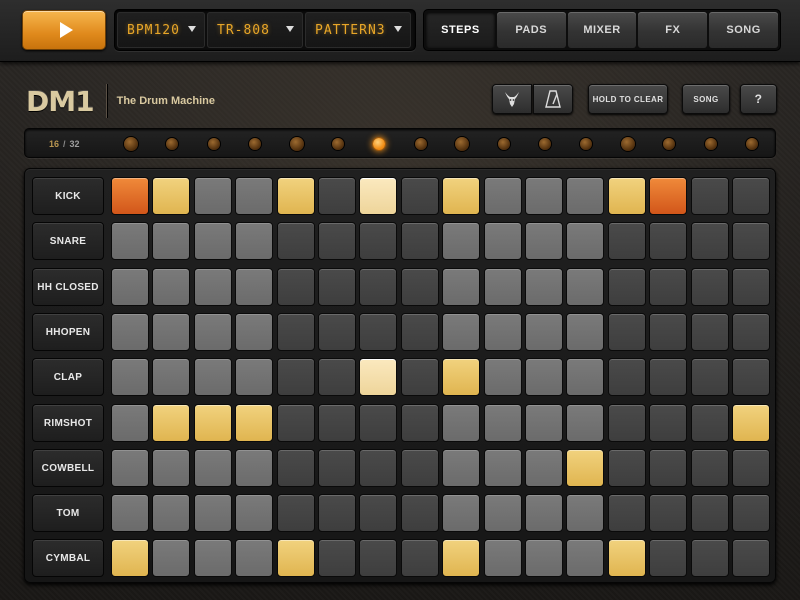 This screenshot has width=800, height=600. I want to click on pattern-selector: PATTERN3, so click(358, 30).